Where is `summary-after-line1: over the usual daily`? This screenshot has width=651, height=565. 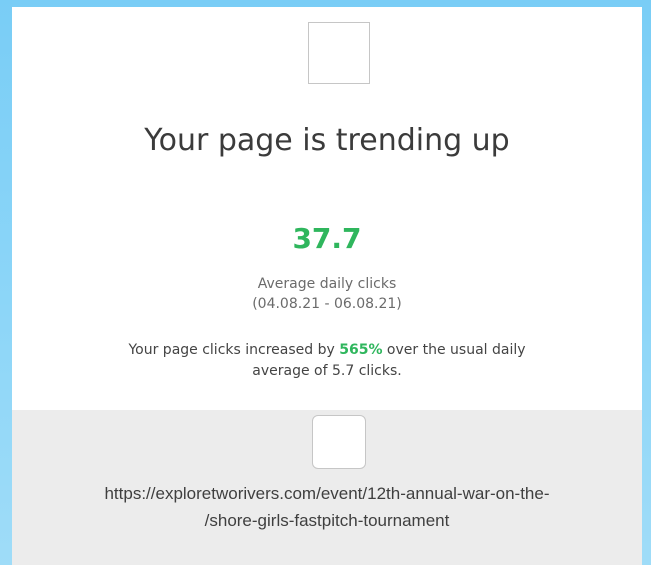
summary-after-line1: over the usual daily is located at coordinates (454, 350).